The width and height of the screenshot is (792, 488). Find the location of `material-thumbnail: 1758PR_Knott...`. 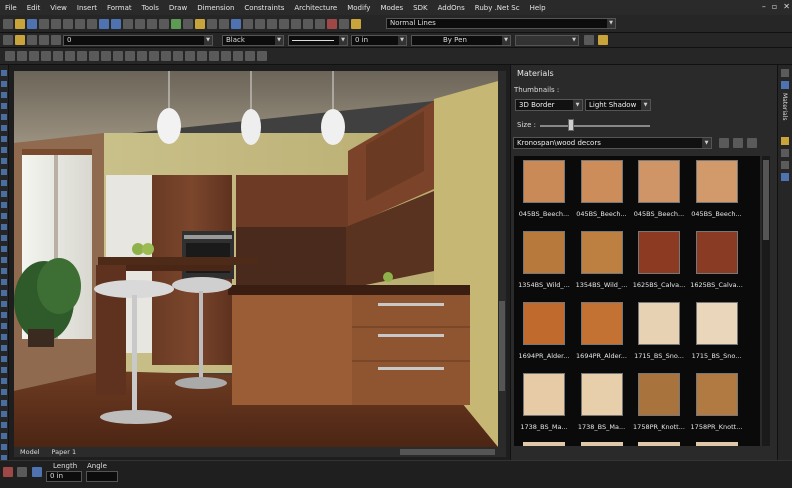

material-thumbnail: 1758PR_Knott... is located at coordinates (717, 404).